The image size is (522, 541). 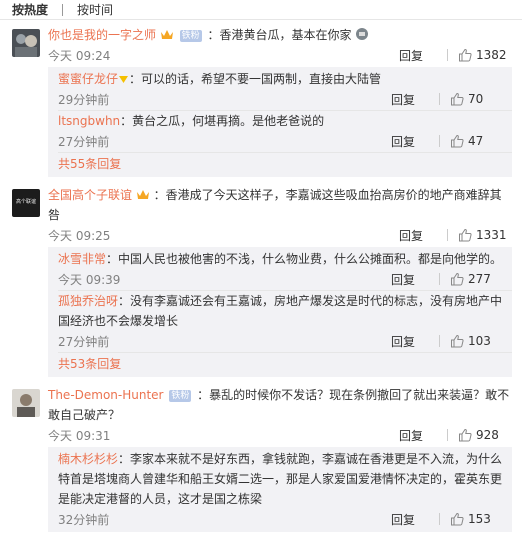 What do you see at coordinates (487, 435) in the screenshot?
I see `like-count: 928` at bounding box center [487, 435].